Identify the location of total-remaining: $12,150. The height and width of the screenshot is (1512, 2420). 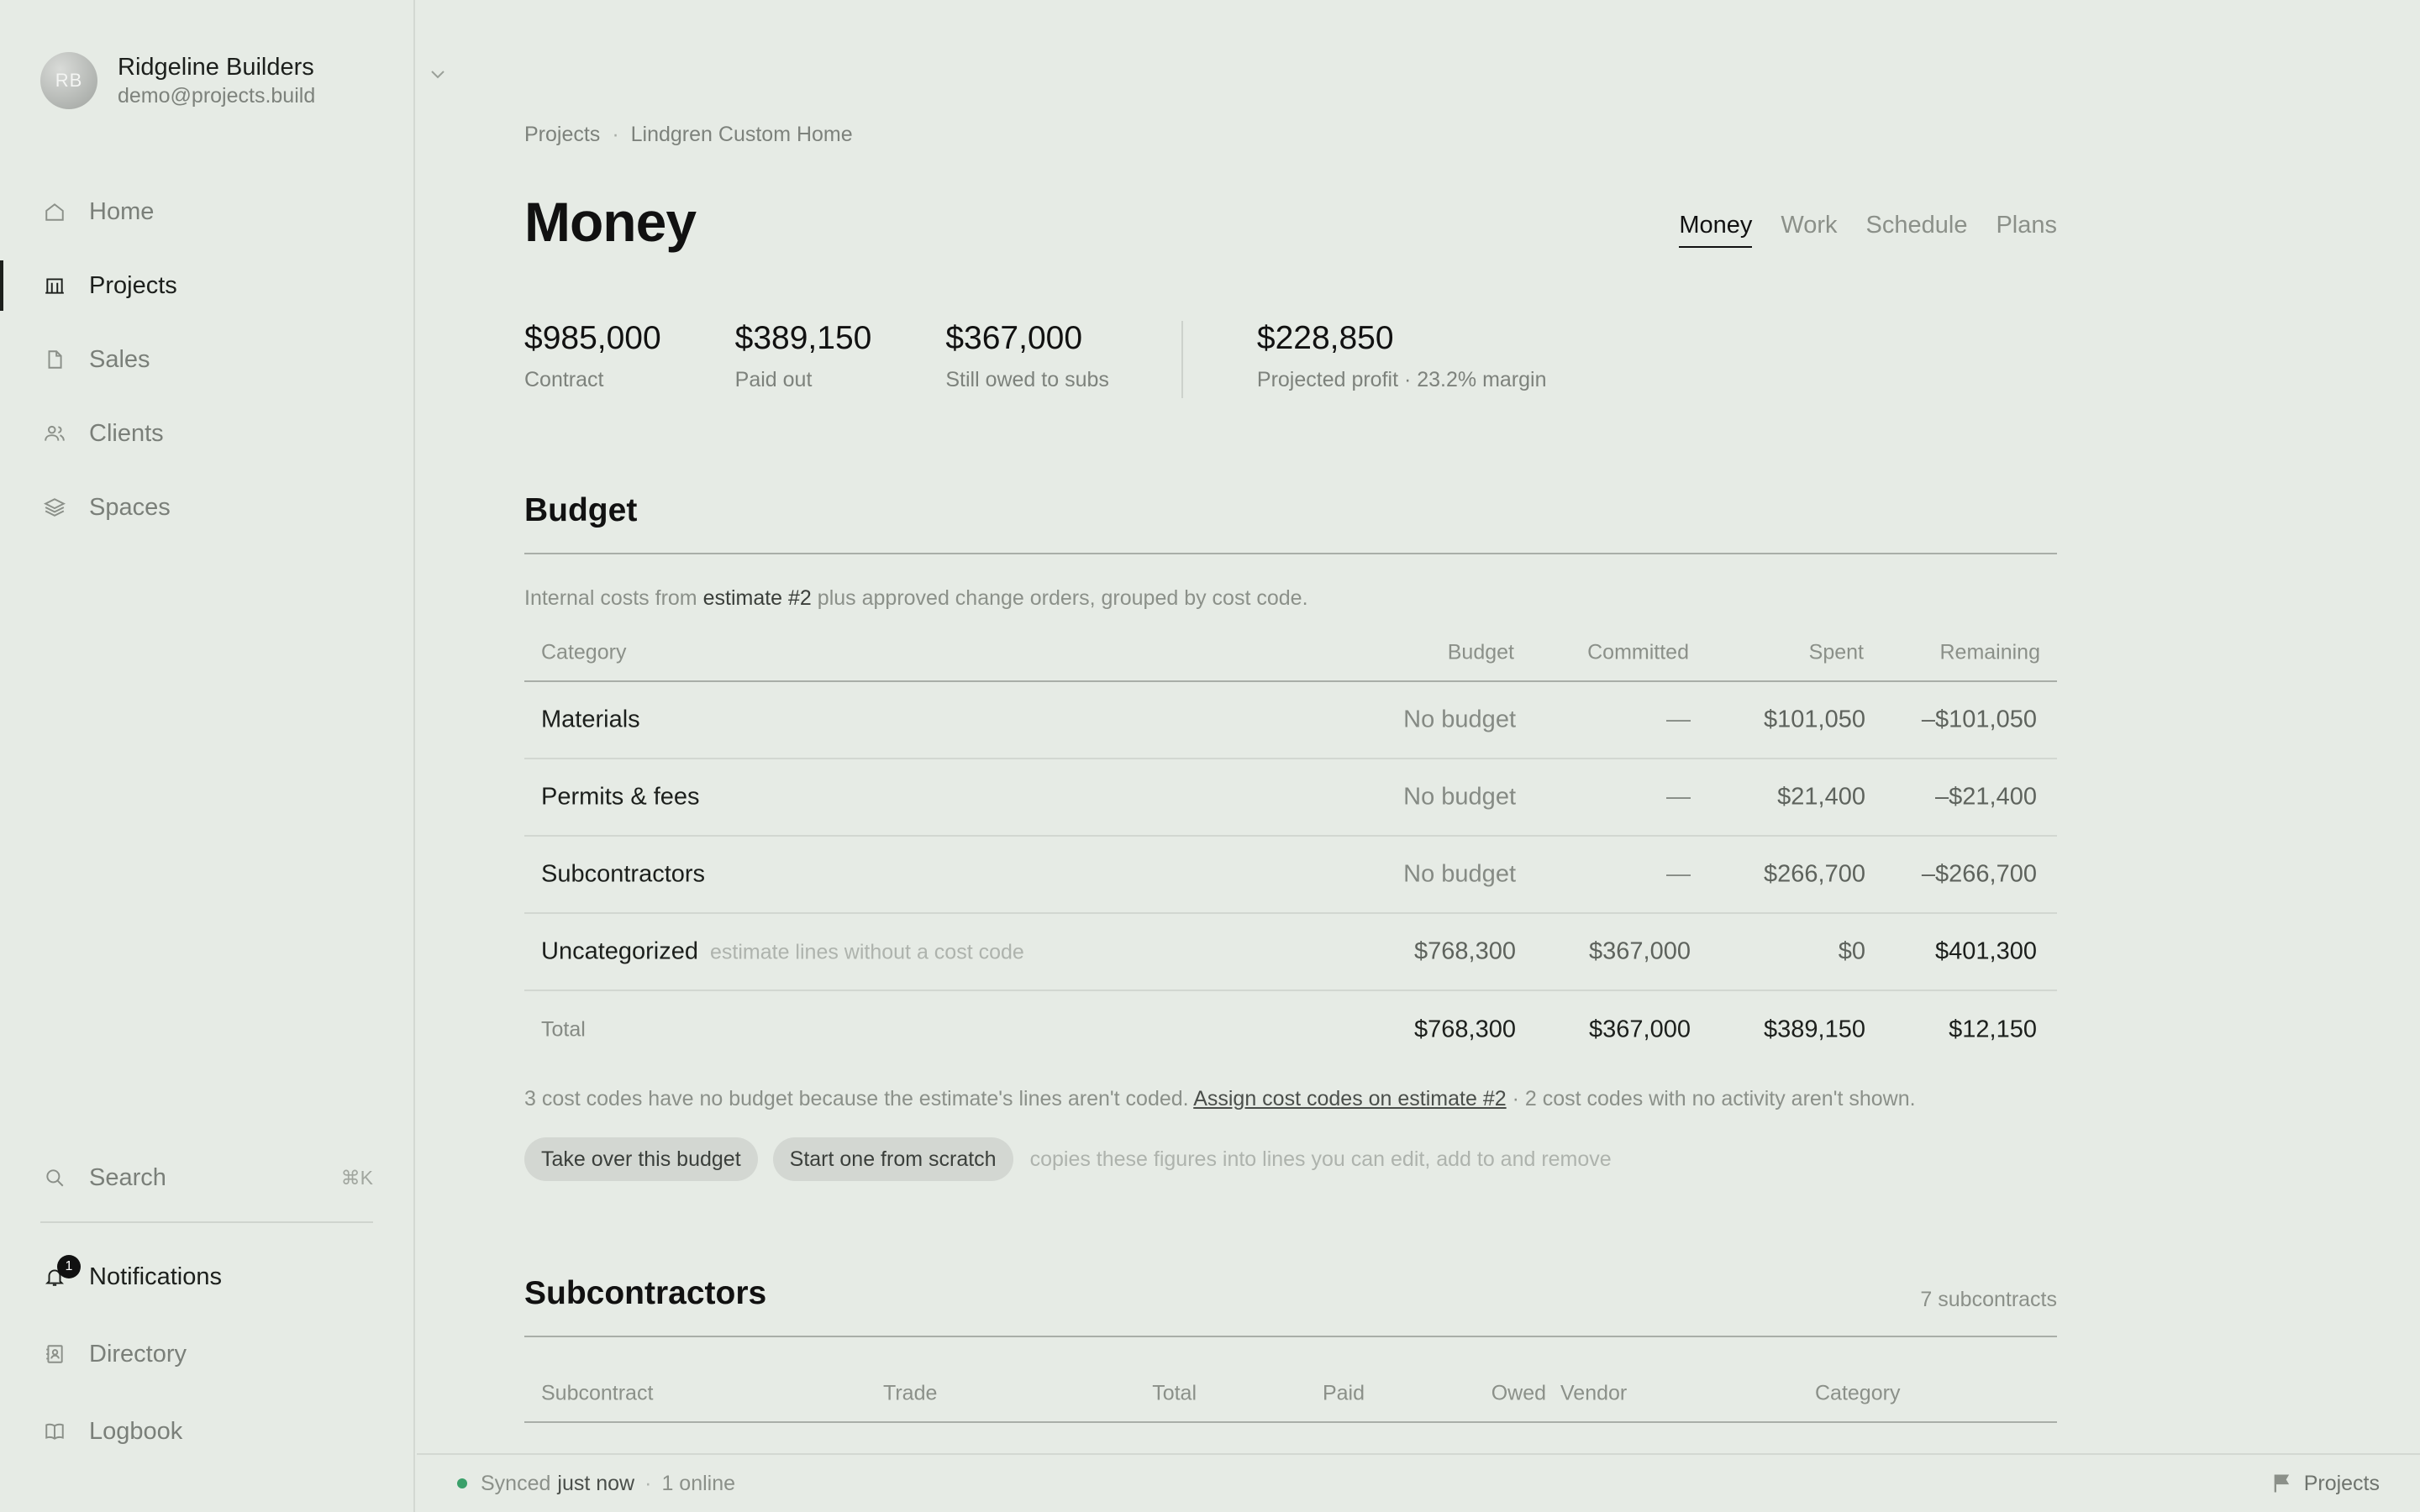
(1993, 1029).